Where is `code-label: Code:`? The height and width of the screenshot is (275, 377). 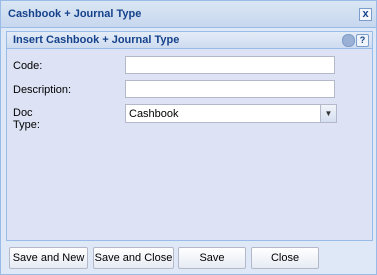
code-label: Code: is located at coordinates (28, 66).